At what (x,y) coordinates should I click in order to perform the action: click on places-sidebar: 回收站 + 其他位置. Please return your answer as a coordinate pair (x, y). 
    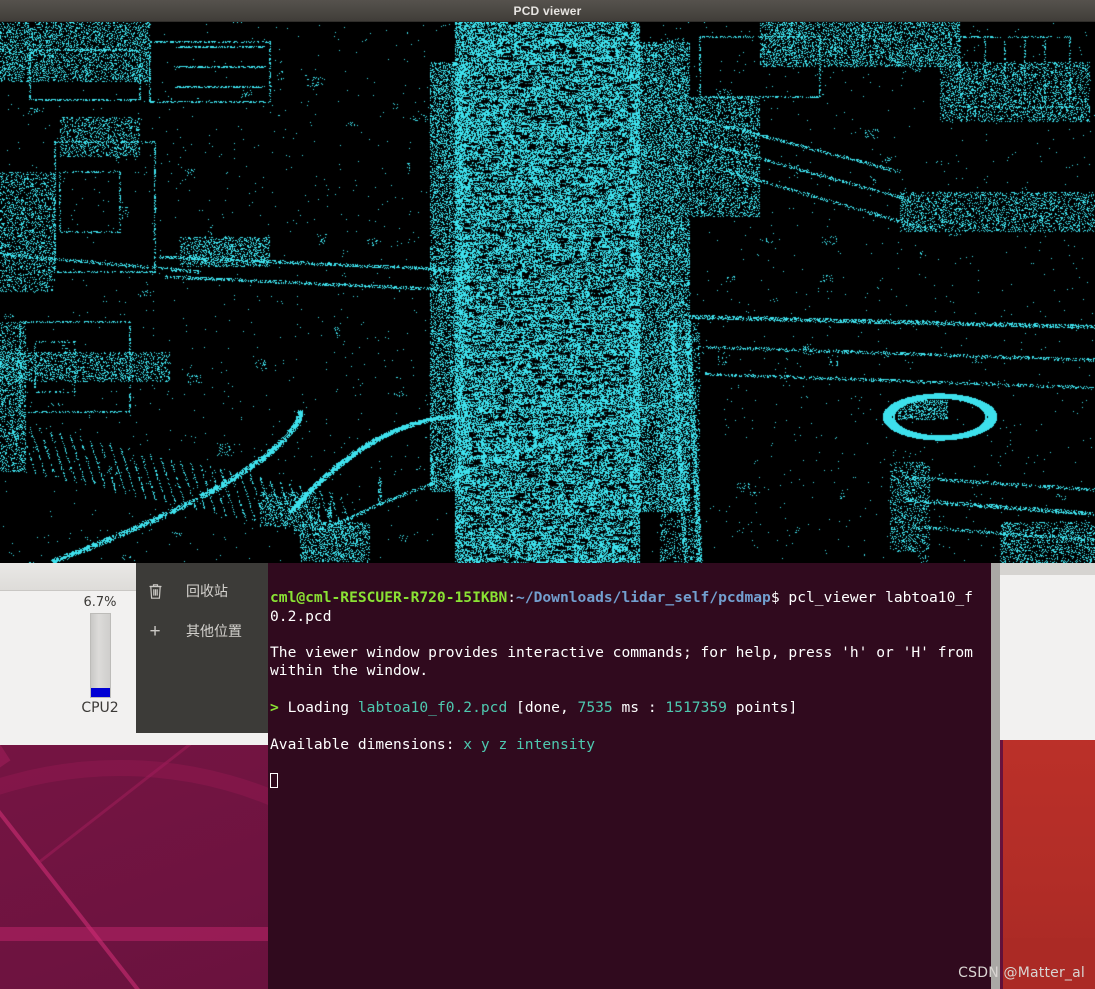
    Looking at the image, I should click on (202, 648).